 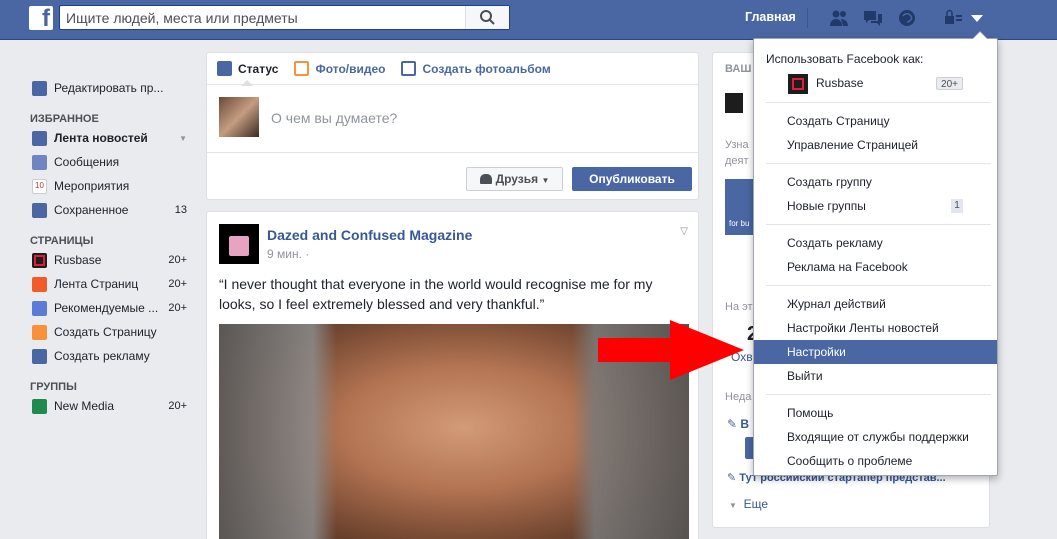 What do you see at coordinates (39, 186) in the screenshot?
I see `calendar-icon: 10` at bounding box center [39, 186].